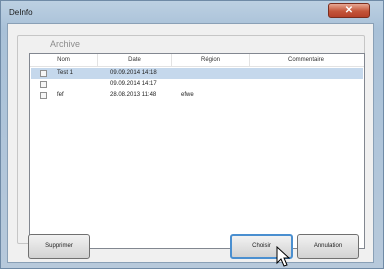 This screenshot has height=269, width=384. What do you see at coordinates (197, 84) in the screenshot?
I see `table-row: 09.09.2014 14:17` at bounding box center [197, 84].